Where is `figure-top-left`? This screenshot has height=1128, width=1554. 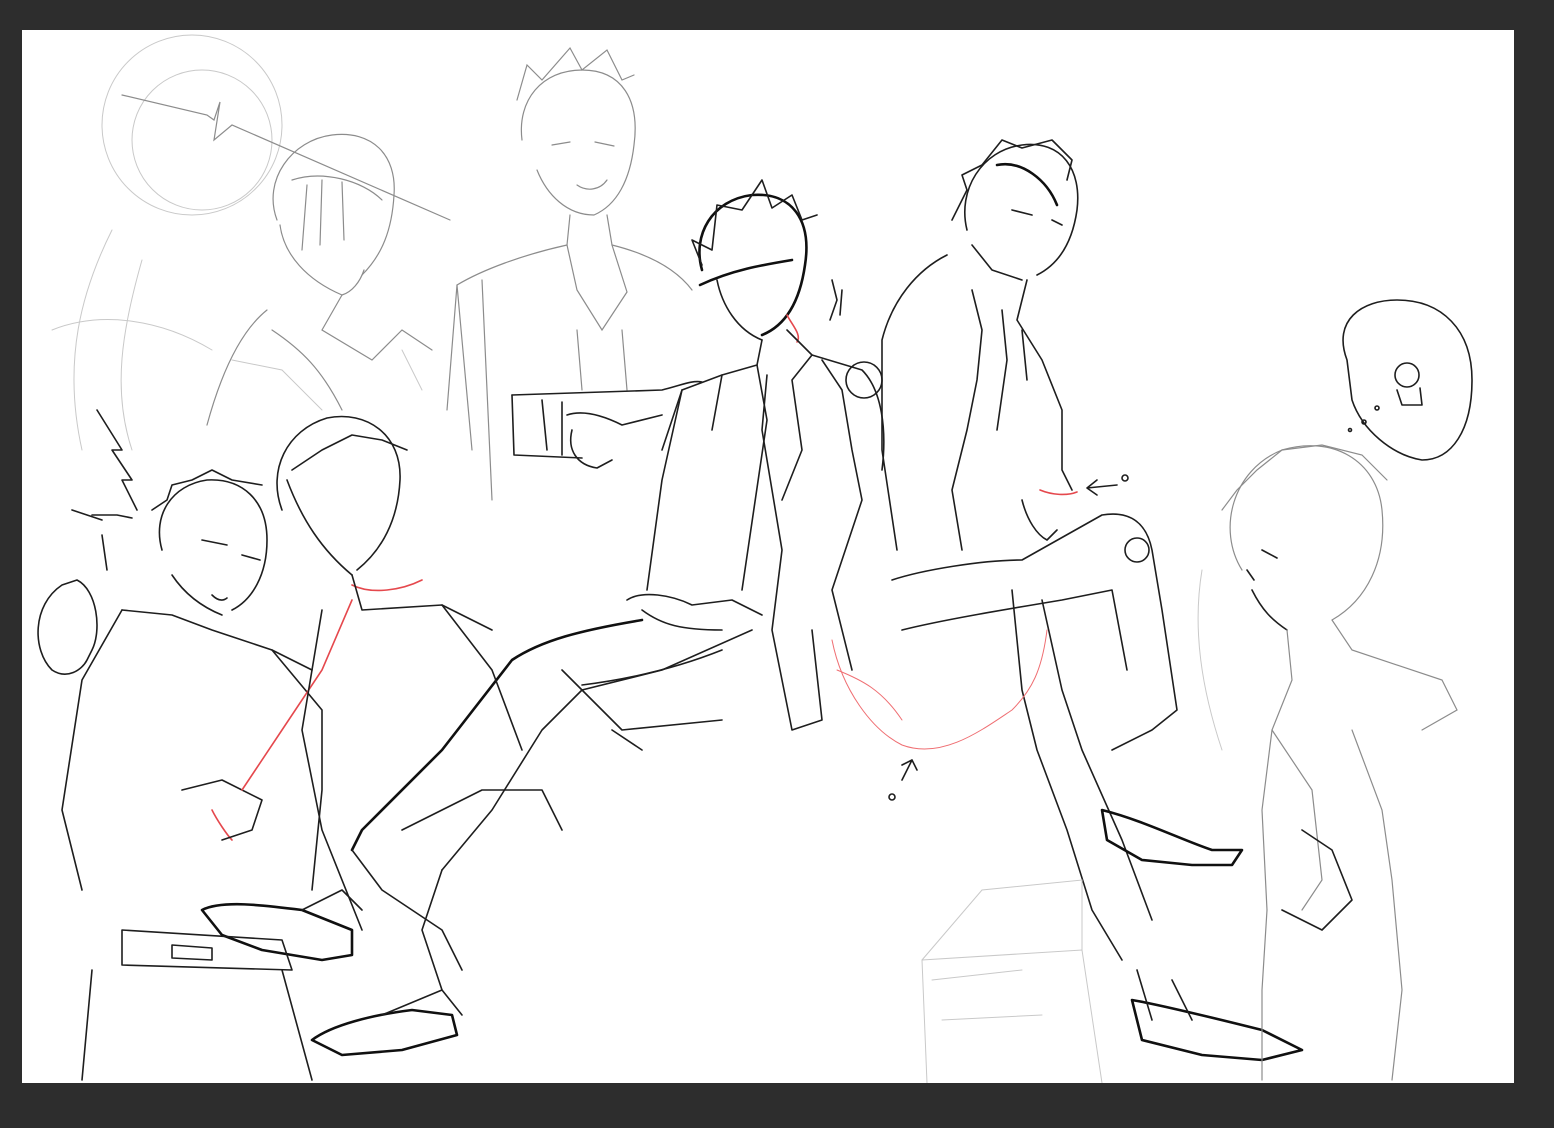 figure-top-left is located at coordinates (286, 260).